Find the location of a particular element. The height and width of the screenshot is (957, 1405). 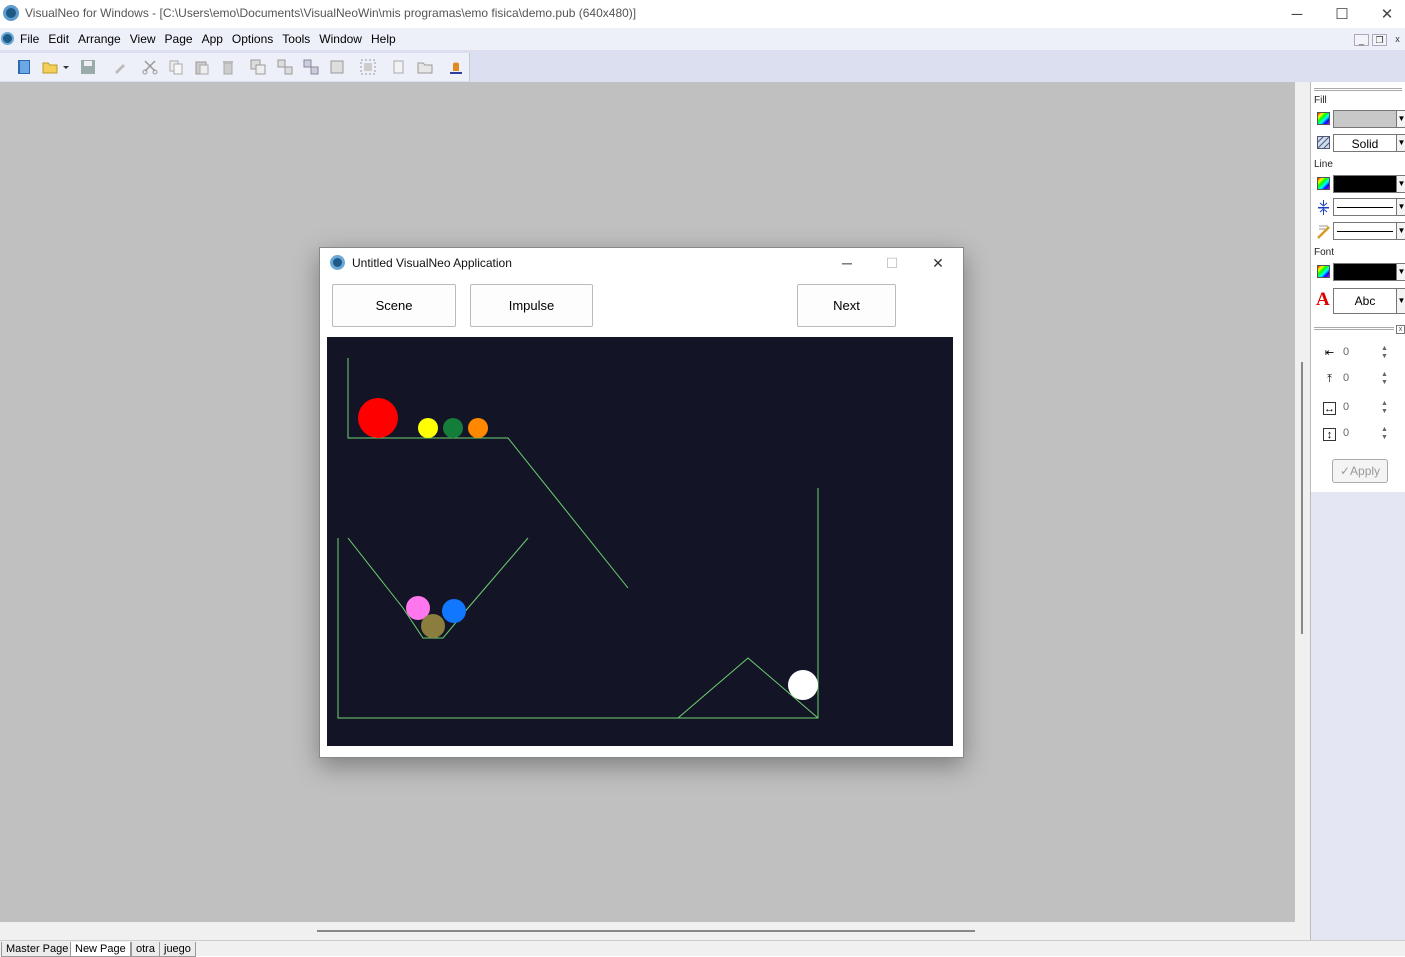

vertical-scroll-thumb is located at coordinates (1302, 498).